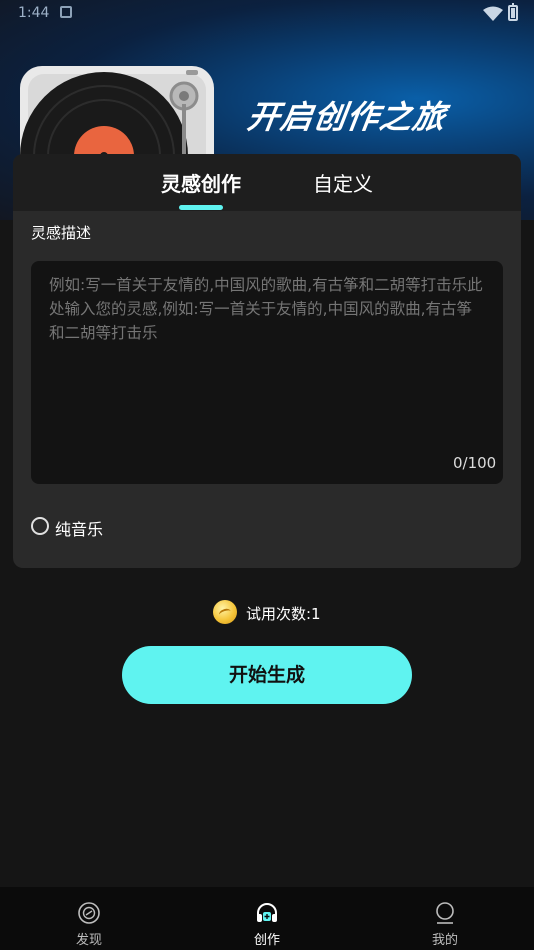 This screenshot has width=534, height=950. I want to click on nav-discover-label: 发现, so click(88, 940).